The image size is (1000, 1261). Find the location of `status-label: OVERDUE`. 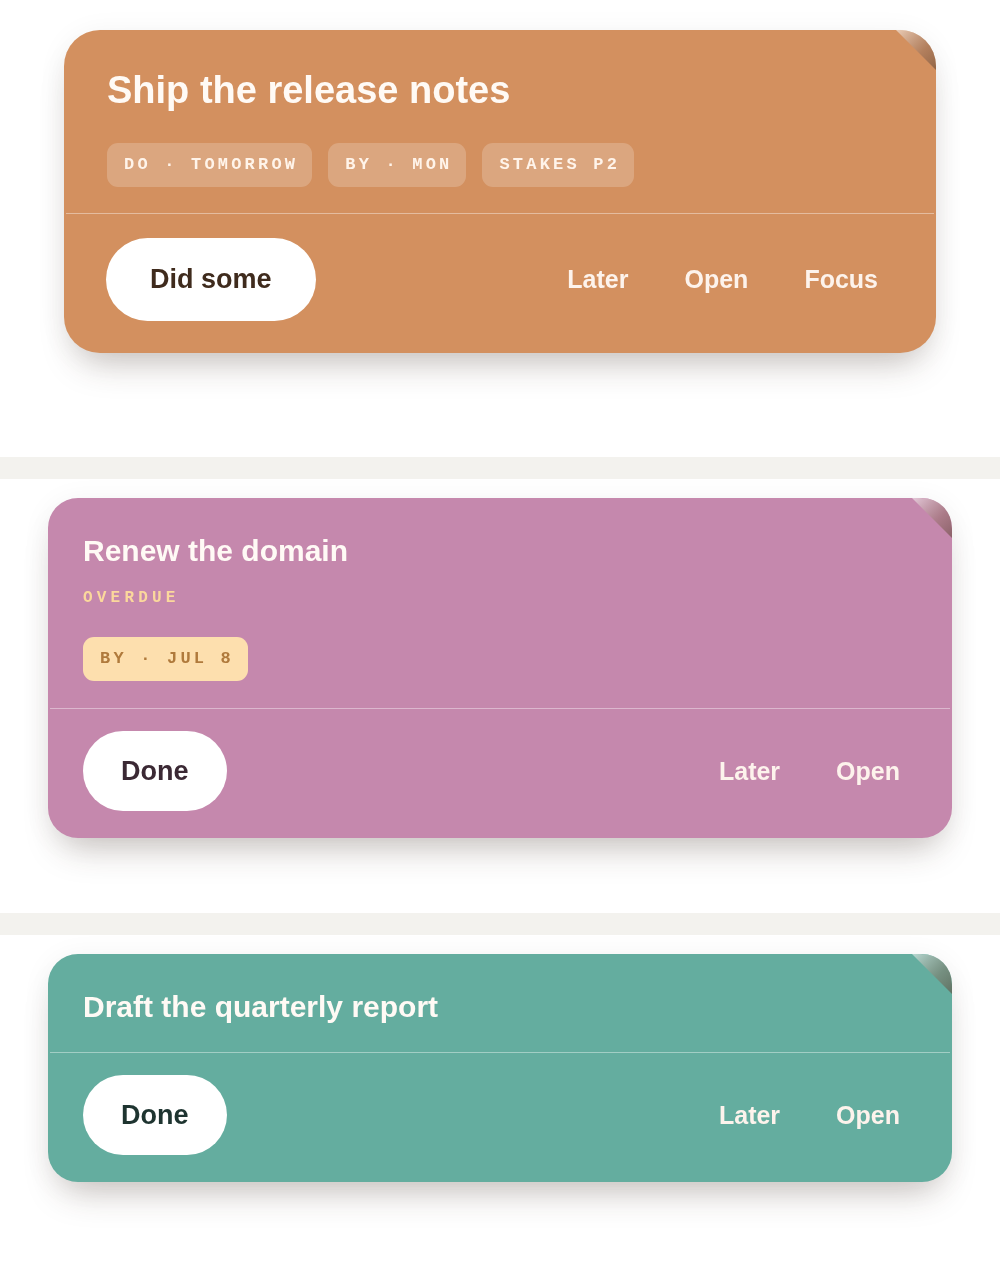

status-label: OVERDUE is located at coordinates (132, 598).